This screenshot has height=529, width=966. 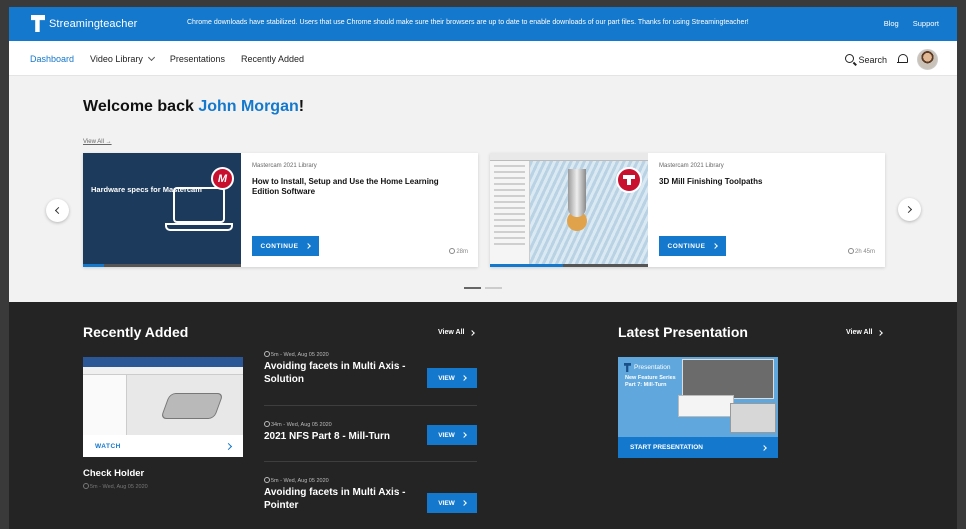 I want to click on mastercam-logo-icon: M, so click(x=222, y=178).